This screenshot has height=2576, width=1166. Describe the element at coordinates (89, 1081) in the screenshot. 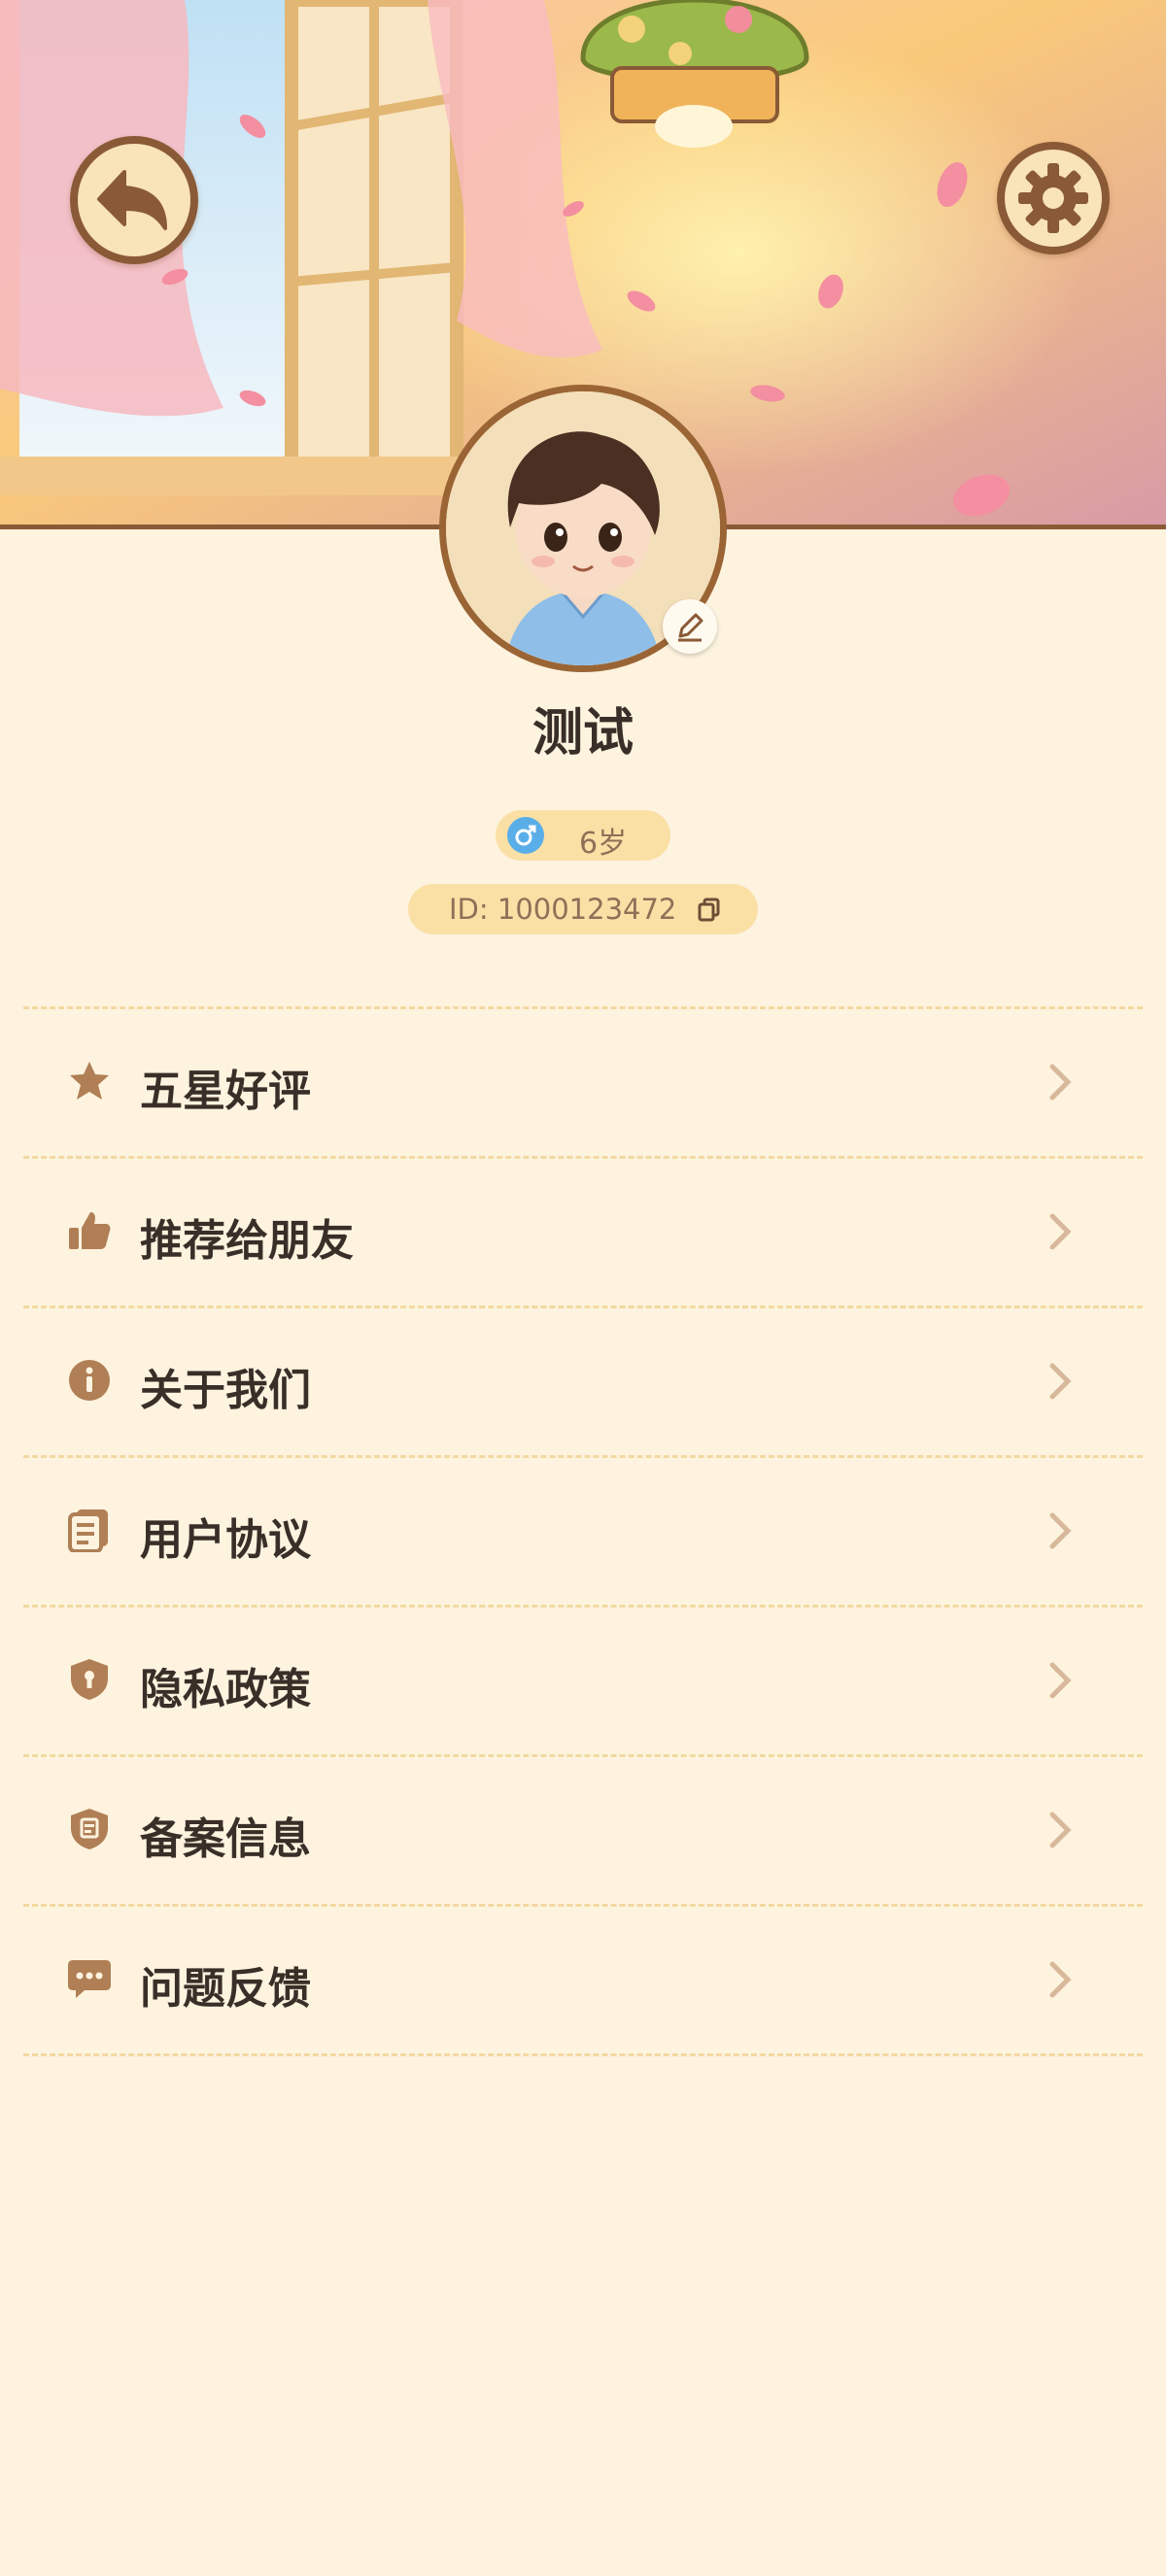

I see `star-icon` at that location.